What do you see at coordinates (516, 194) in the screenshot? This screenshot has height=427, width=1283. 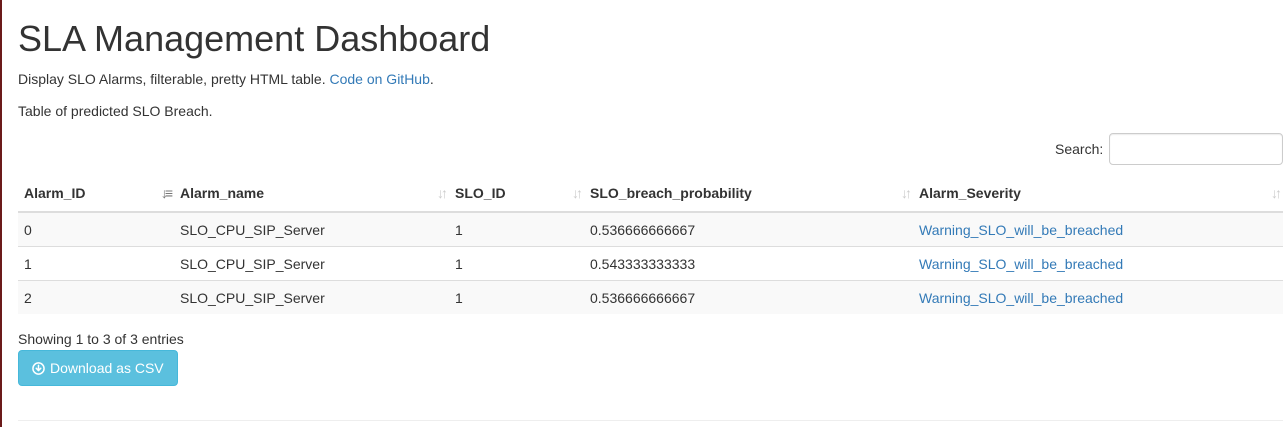 I see `column-header-slo-id: SLO_ID ↓↑` at bounding box center [516, 194].